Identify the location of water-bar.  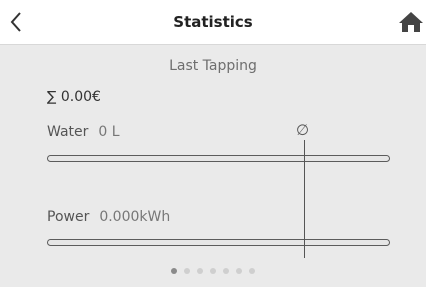
(218, 158).